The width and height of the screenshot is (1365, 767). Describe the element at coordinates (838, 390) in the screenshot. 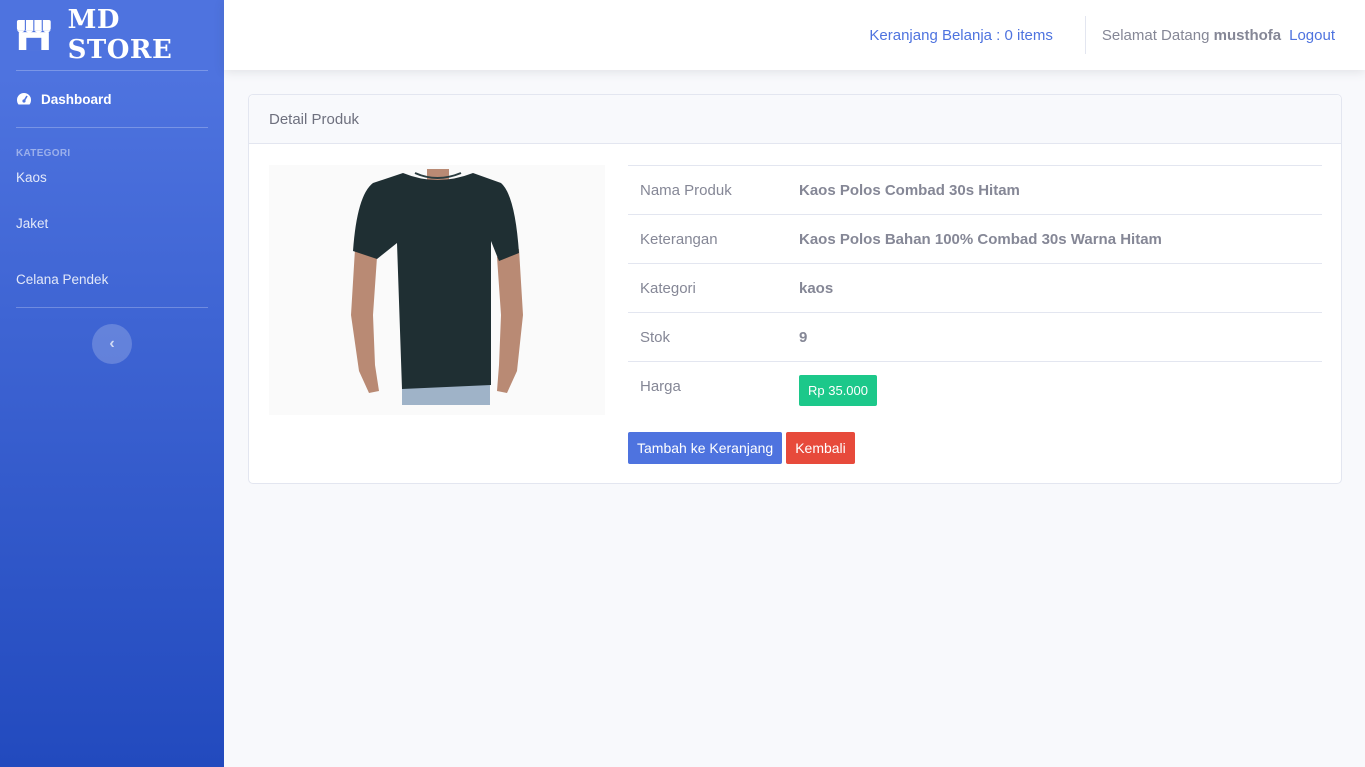

I see `price-badge: Rp 35.000` at that location.